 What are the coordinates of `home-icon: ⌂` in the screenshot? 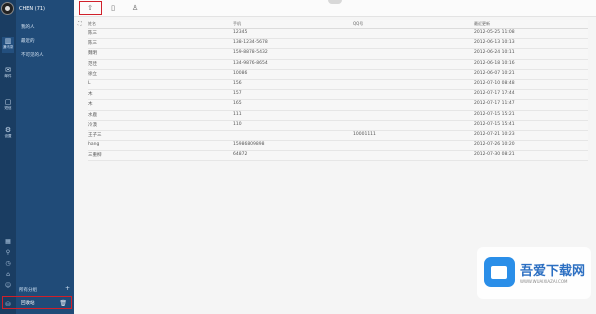 It's located at (8, 274).